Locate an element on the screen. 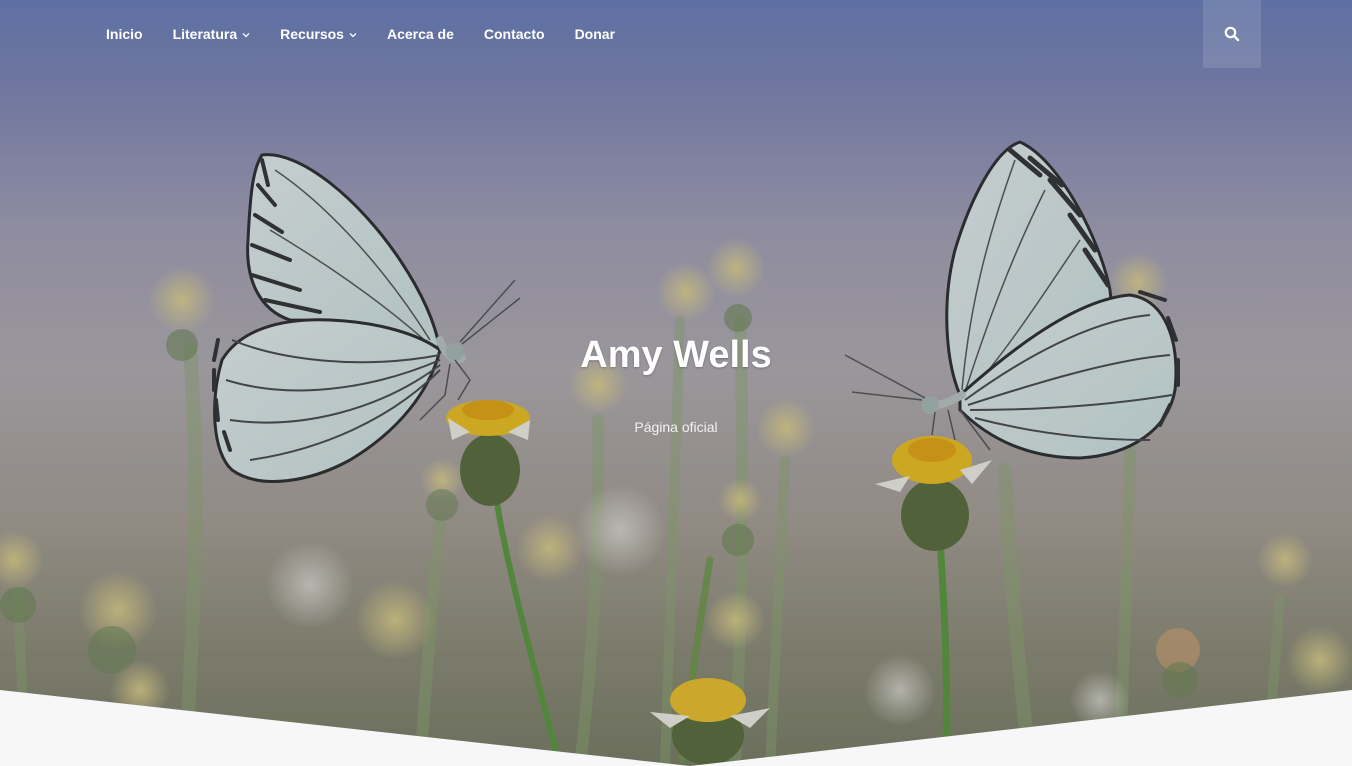  nav-item-label: Recursos is located at coordinates (312, 34).